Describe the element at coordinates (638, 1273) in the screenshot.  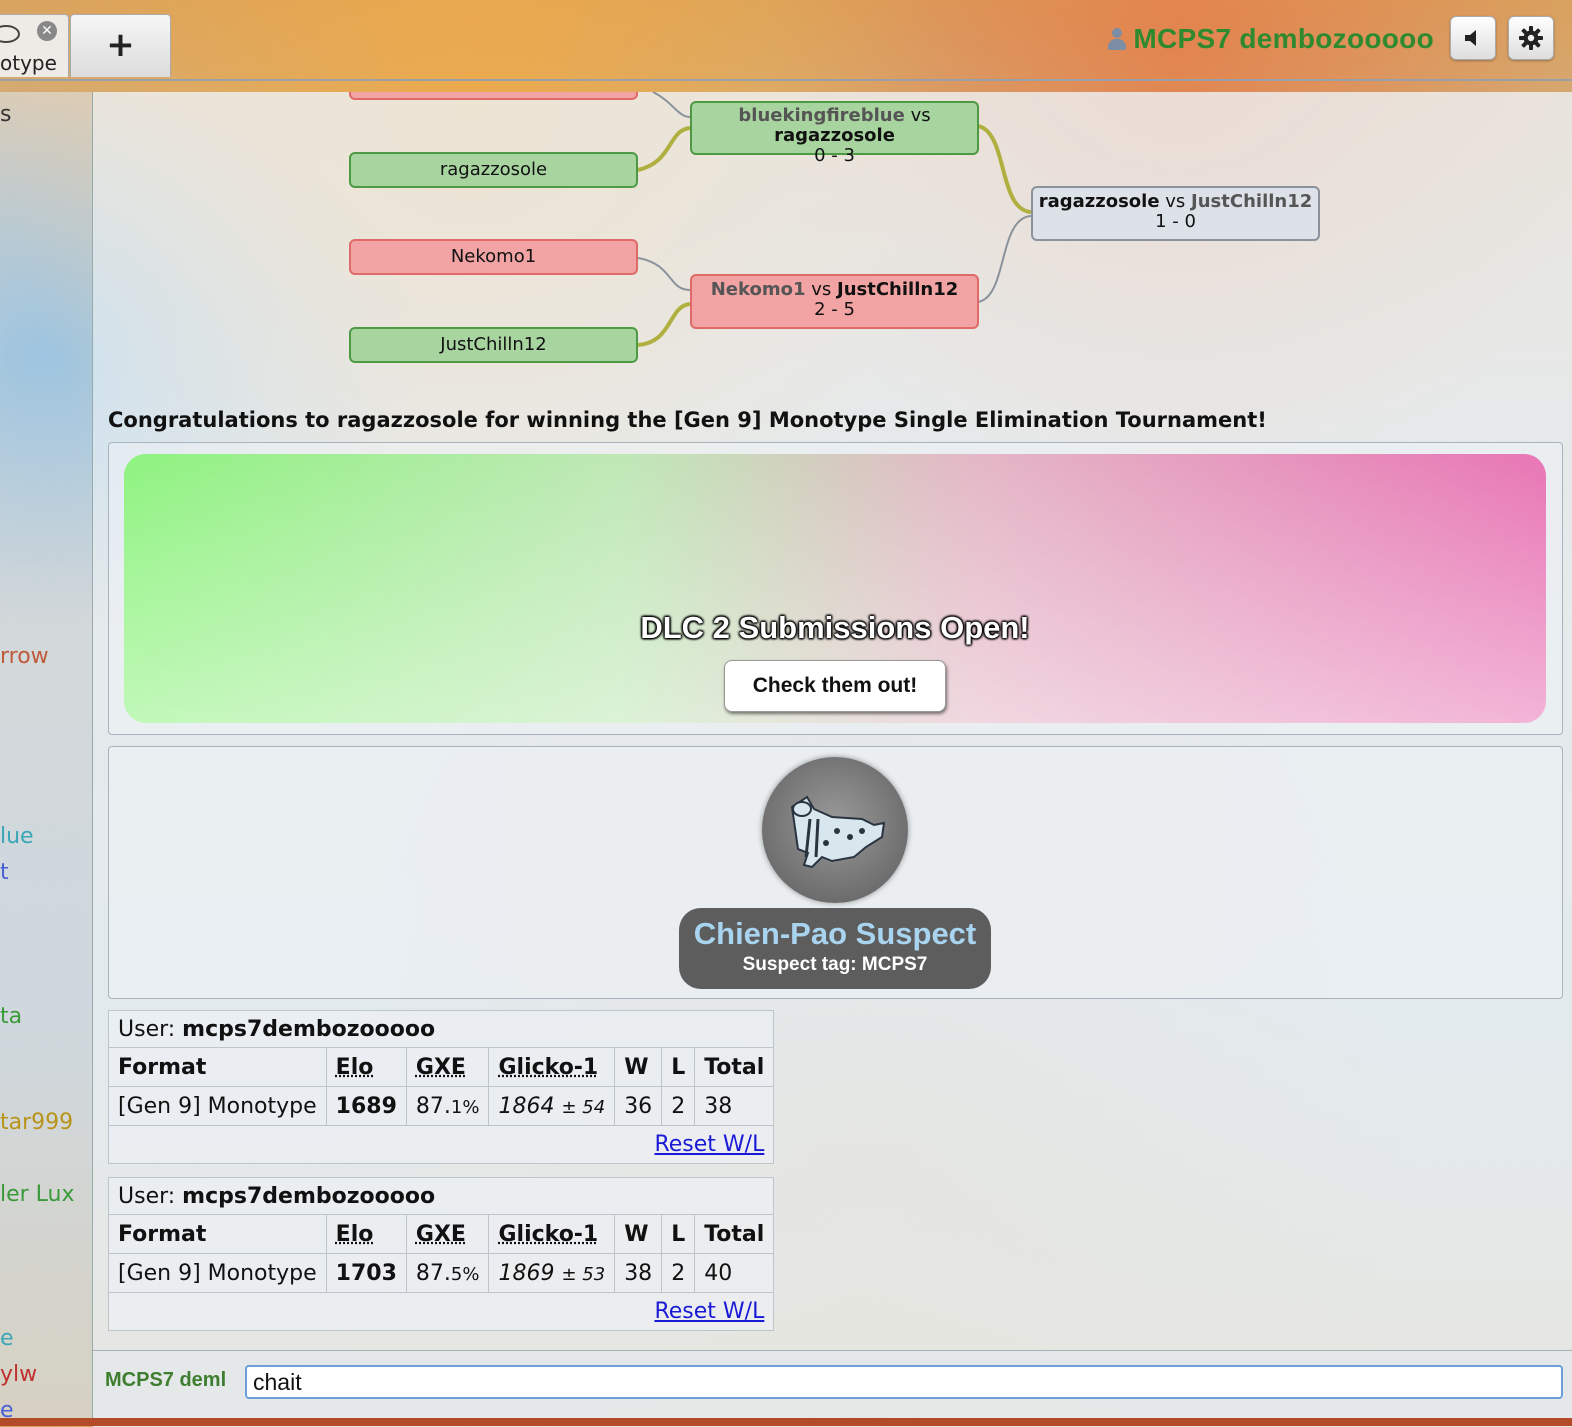
I see `cell-wins: 38` at that location.